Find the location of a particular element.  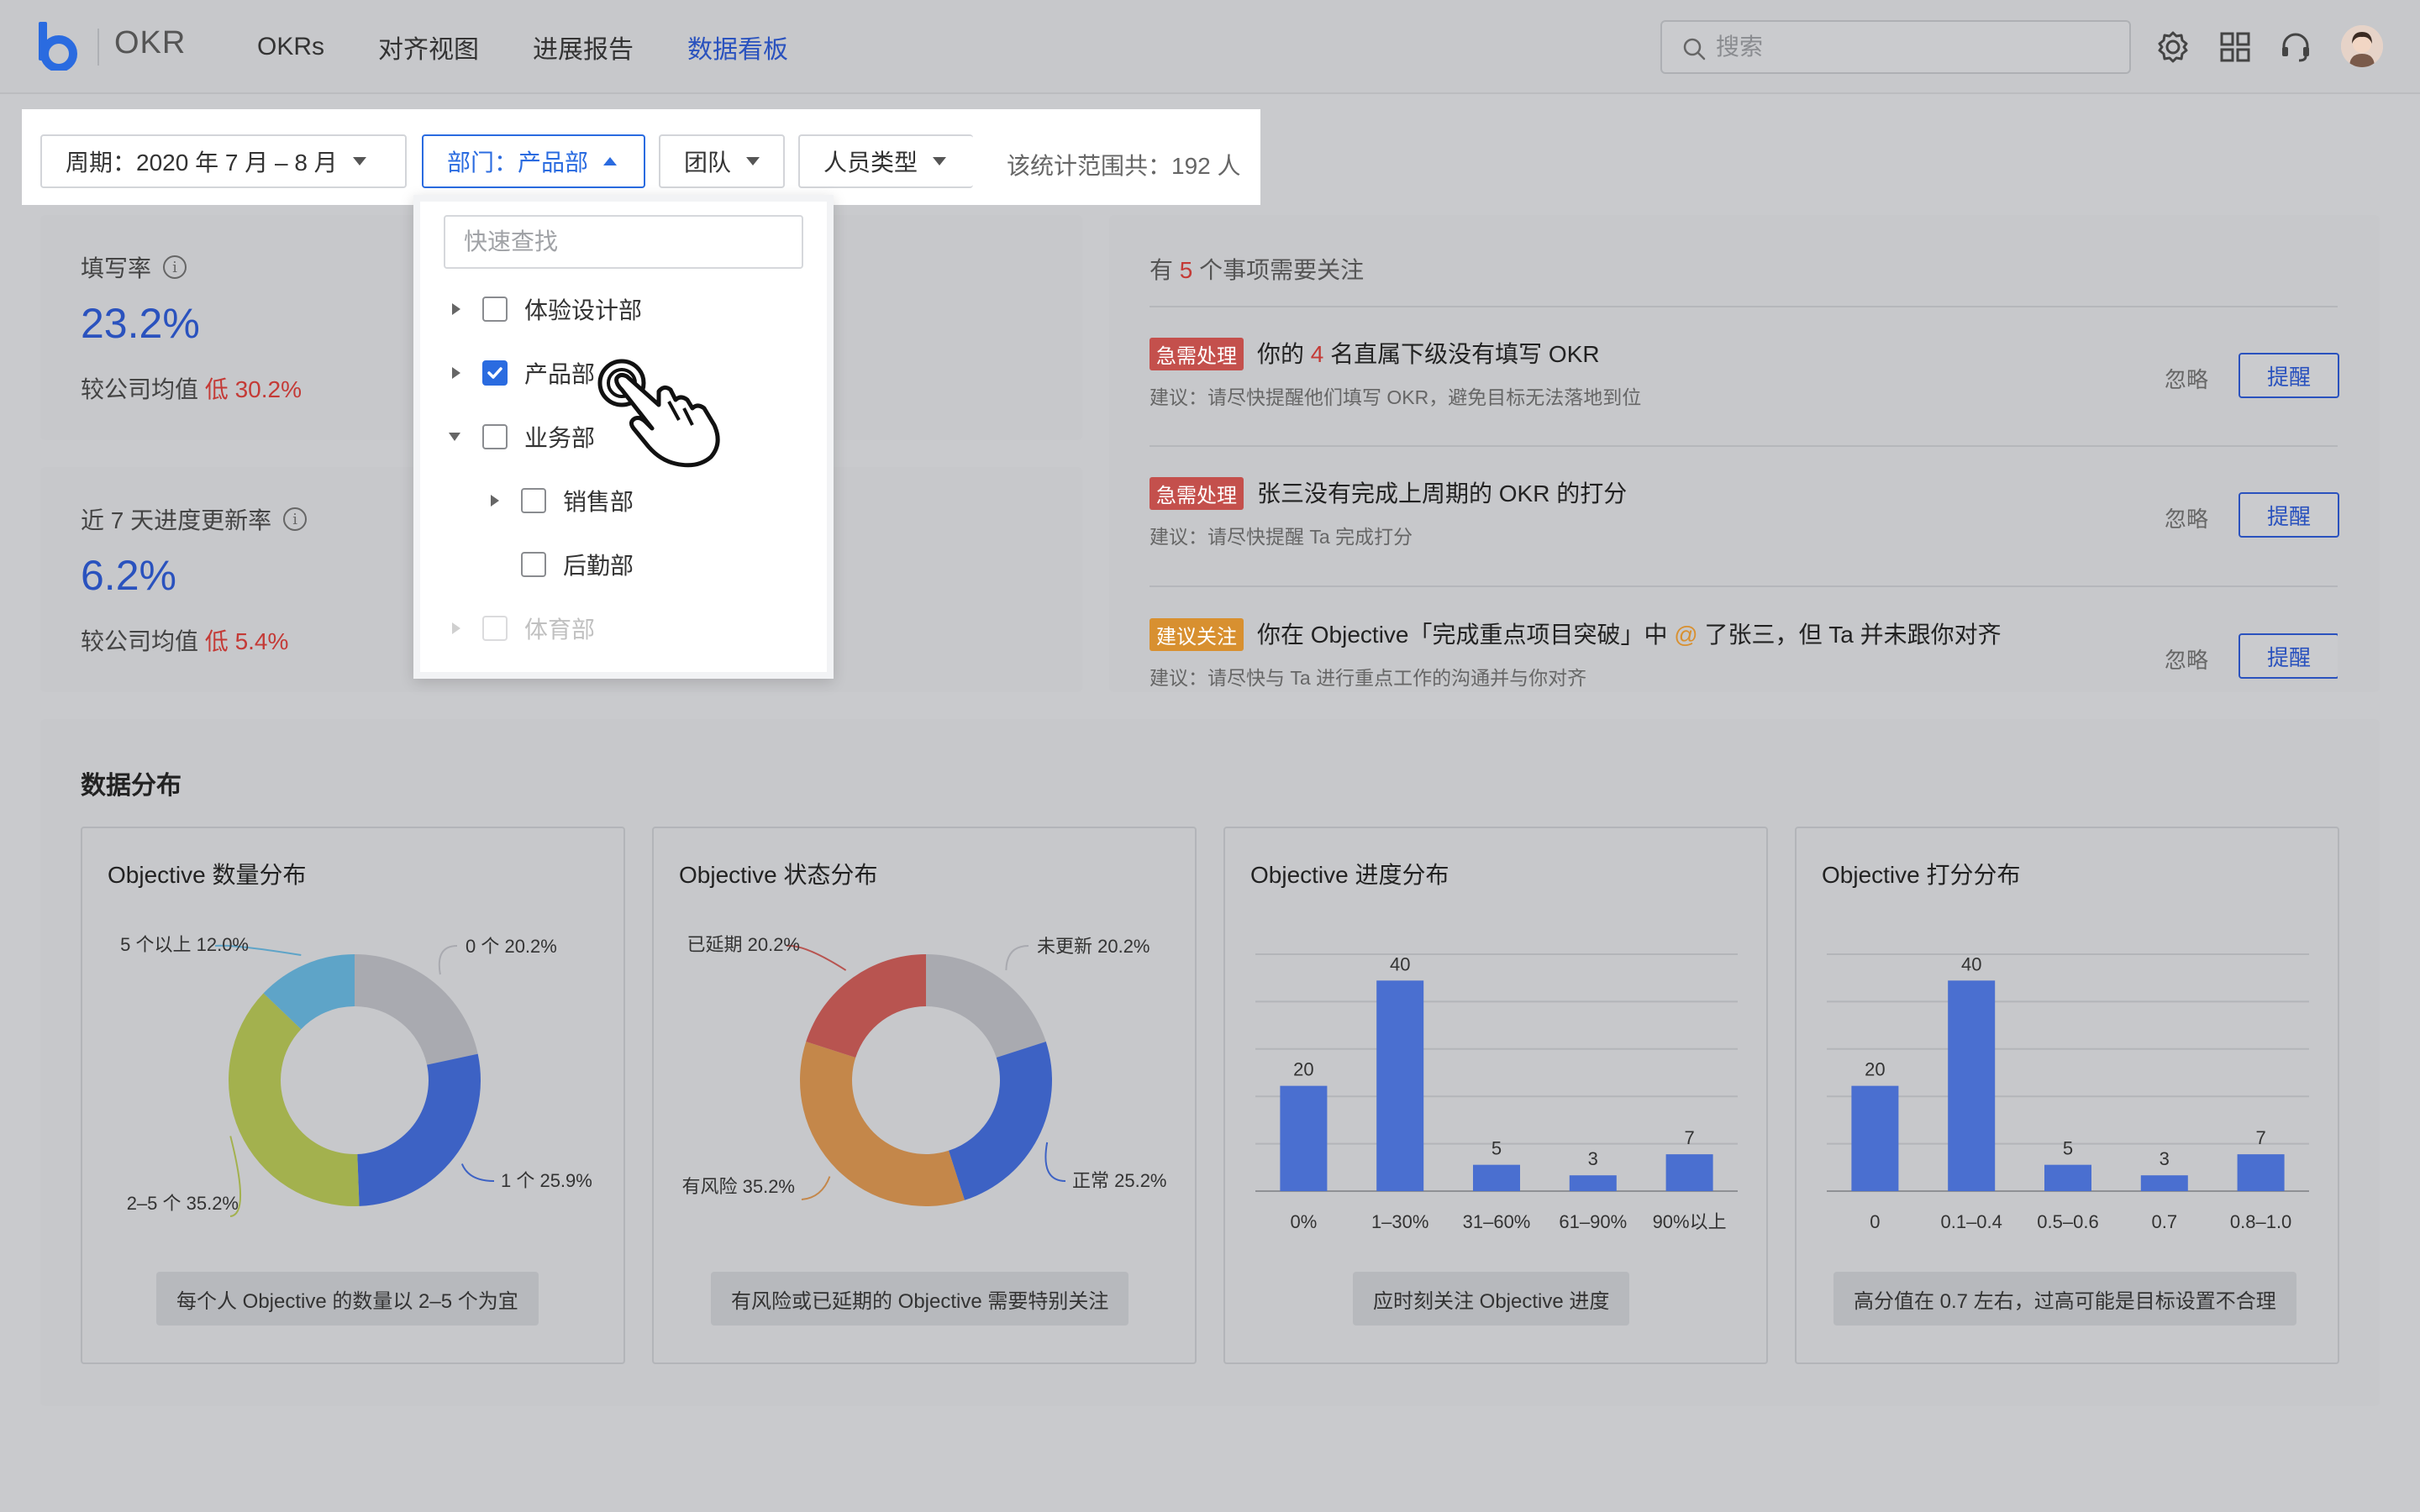

top-bar: OKR OKRs 对齐视图 进展报告 数据看板 is located at coordinates (1210, 47).